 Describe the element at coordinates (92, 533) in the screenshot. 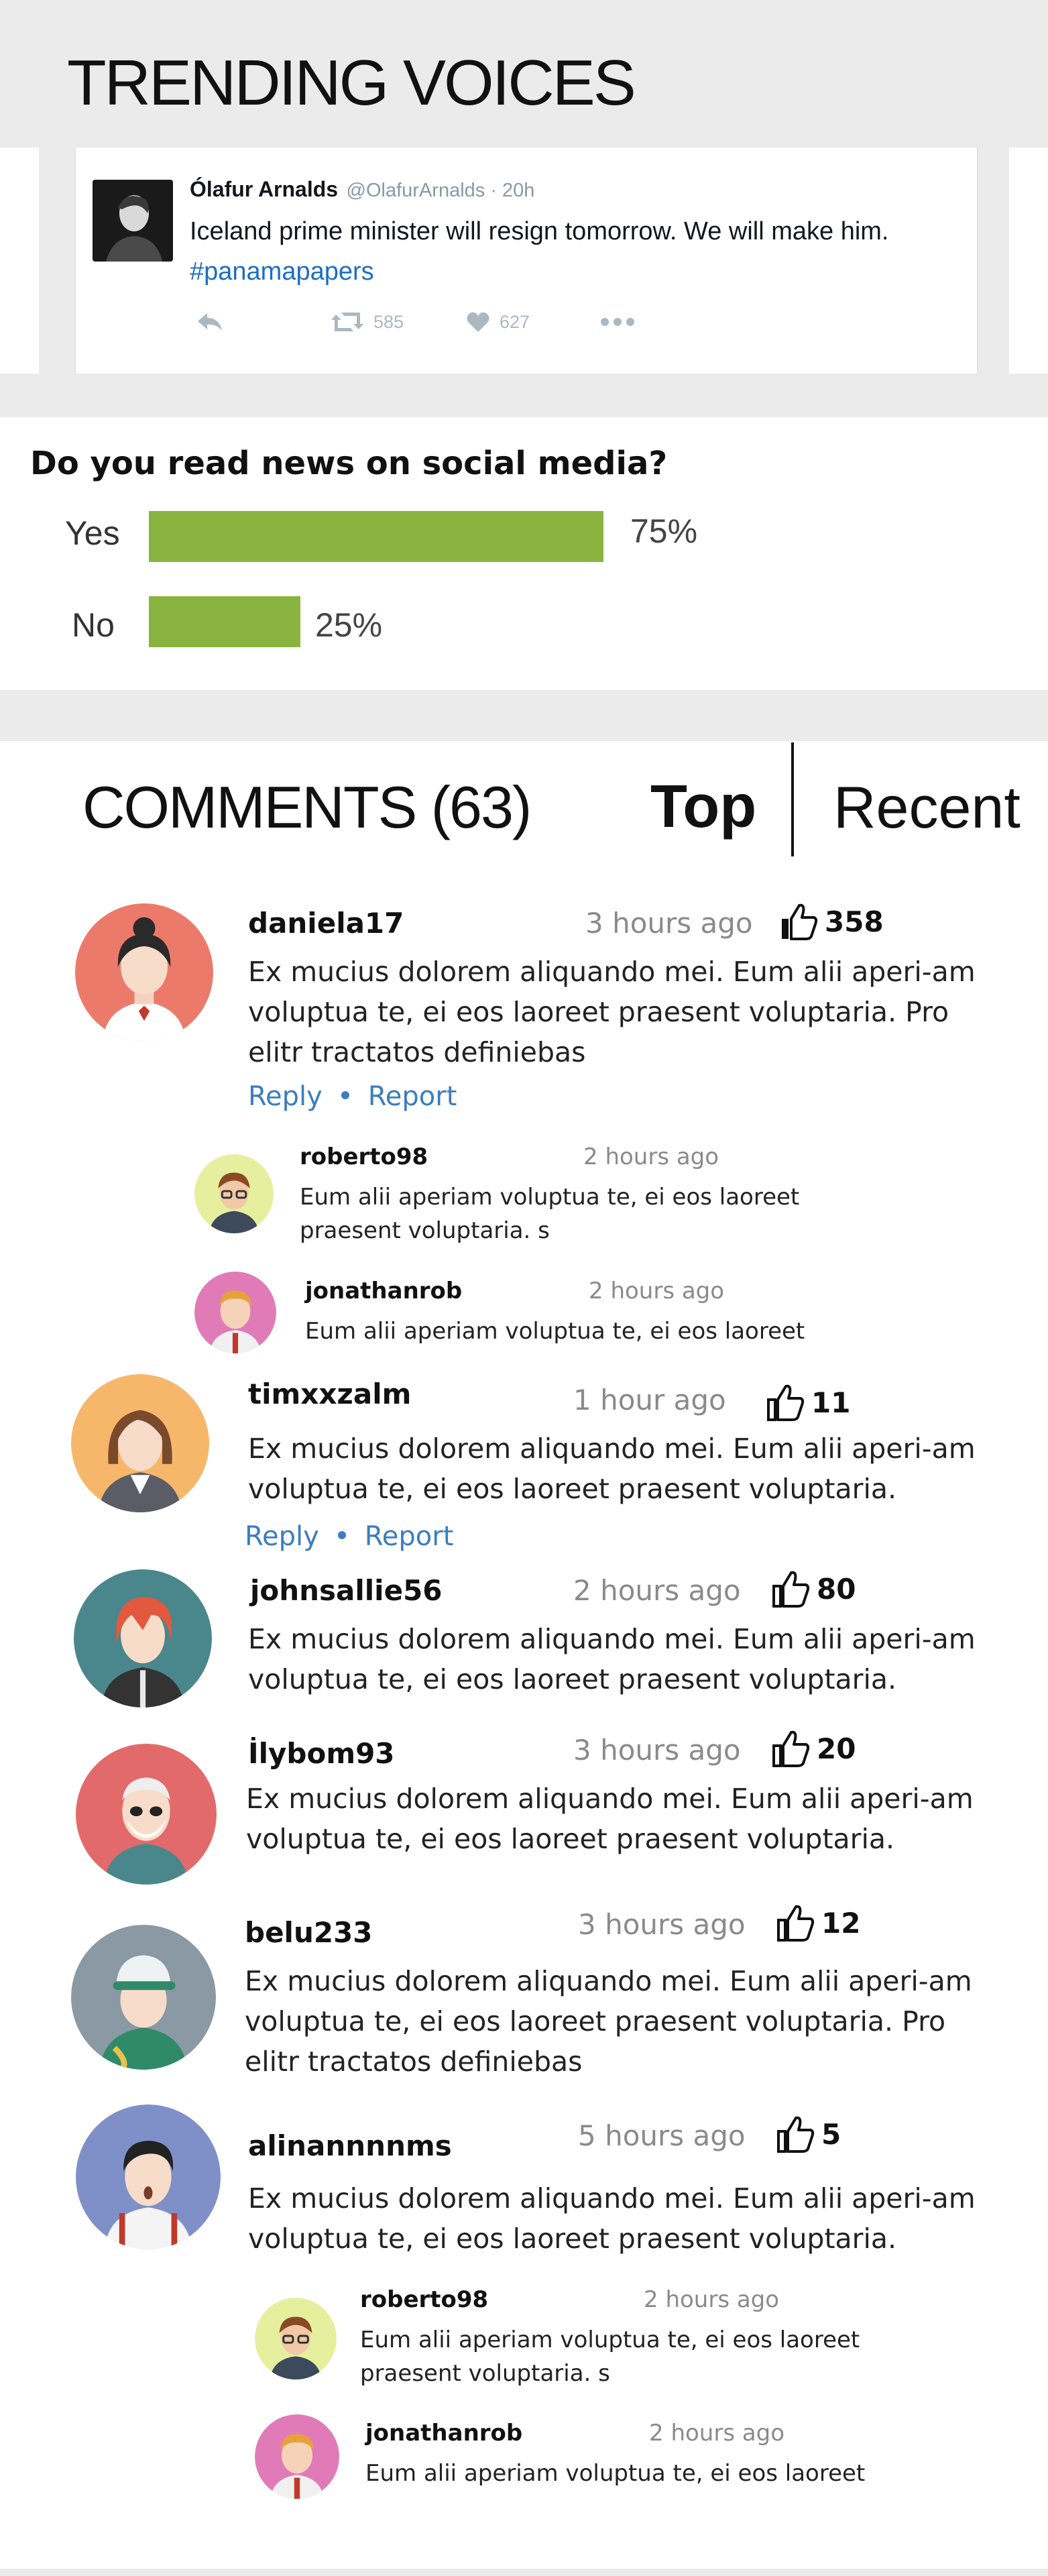

I see `poll-option-label: Yes` at that location.